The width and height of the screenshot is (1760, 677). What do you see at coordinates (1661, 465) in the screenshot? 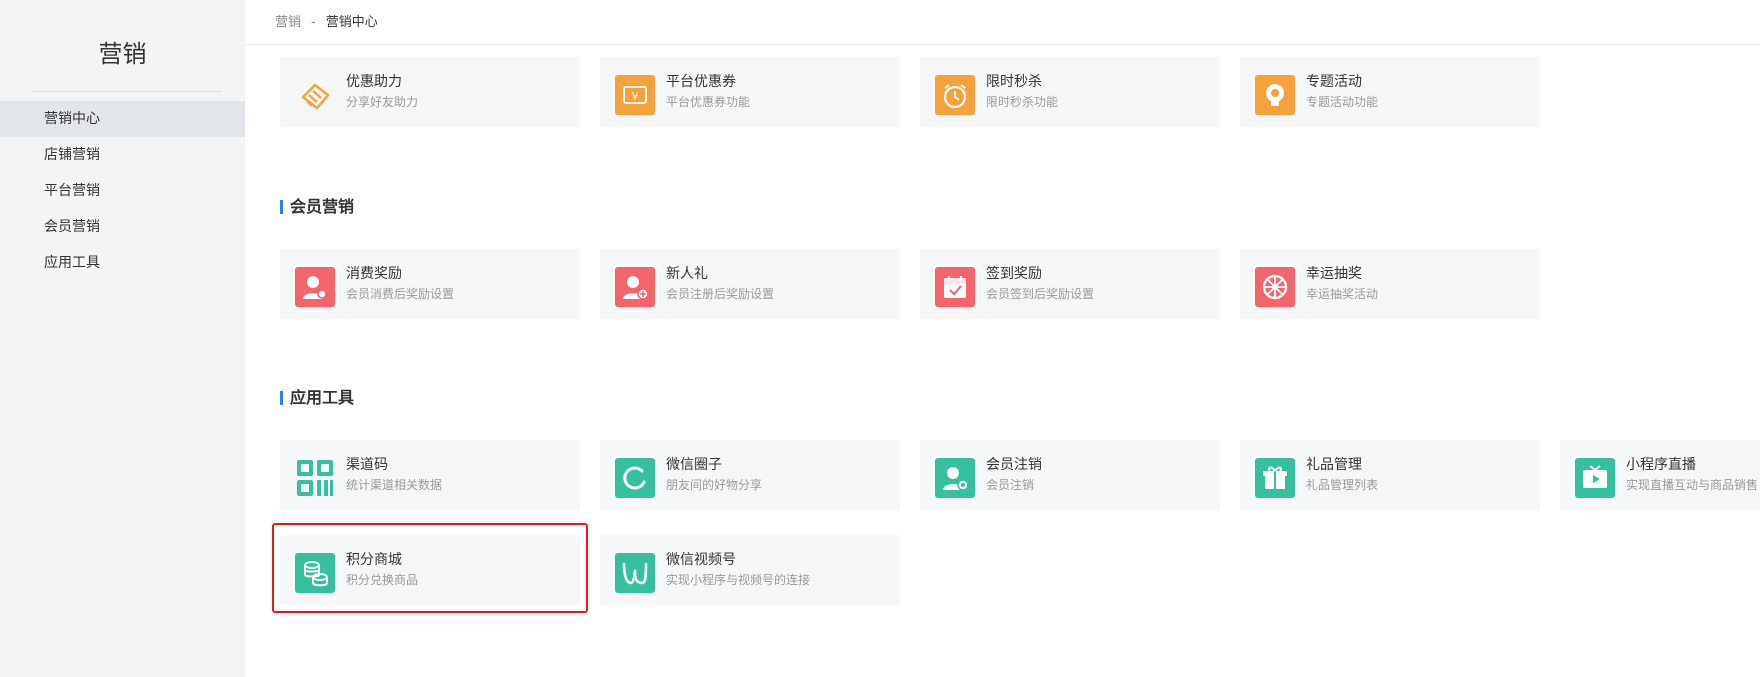
I see `card-name: 小程序直播` at bounding box center [1661, 465].